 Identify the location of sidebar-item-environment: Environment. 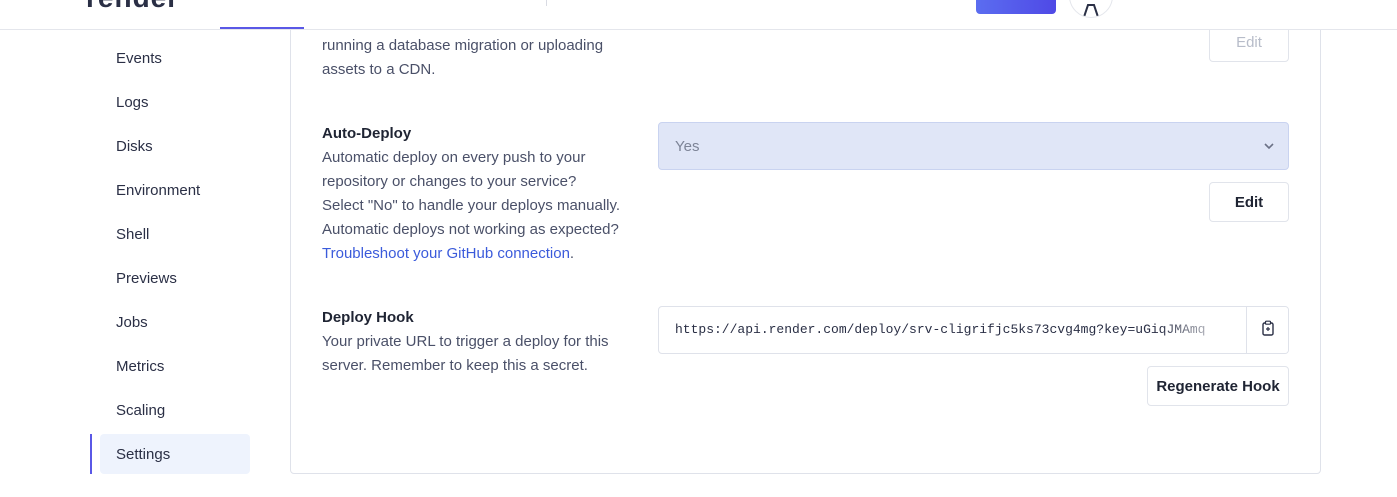
(175, 190).